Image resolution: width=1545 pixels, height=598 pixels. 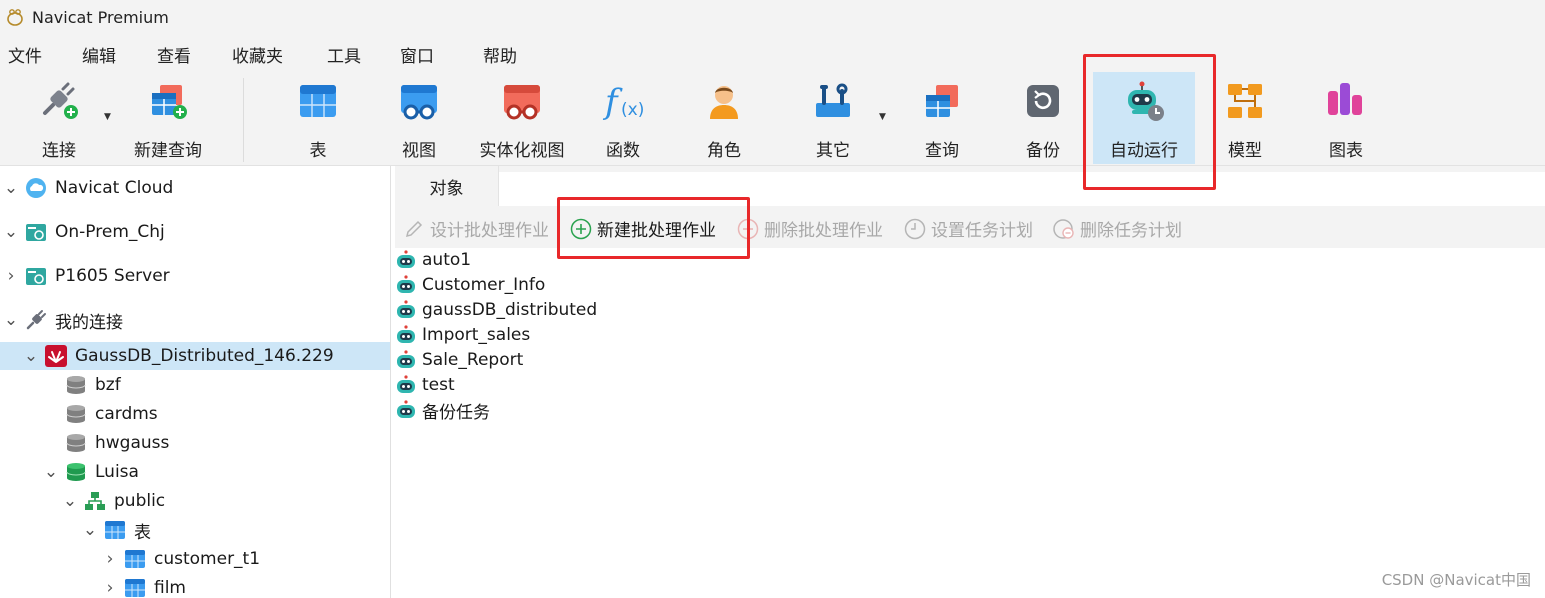 I want to click on function-button: f (x) 函数, so click(x=623, y=118).